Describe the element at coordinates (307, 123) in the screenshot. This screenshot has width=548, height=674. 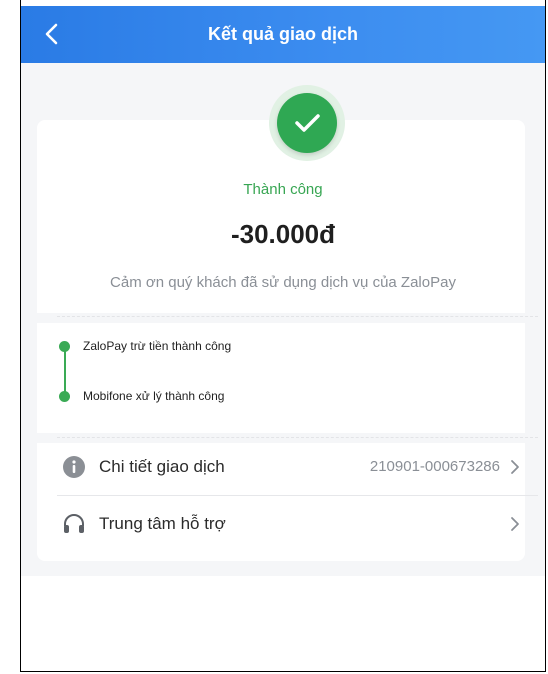
I see `check-icon` at that location.